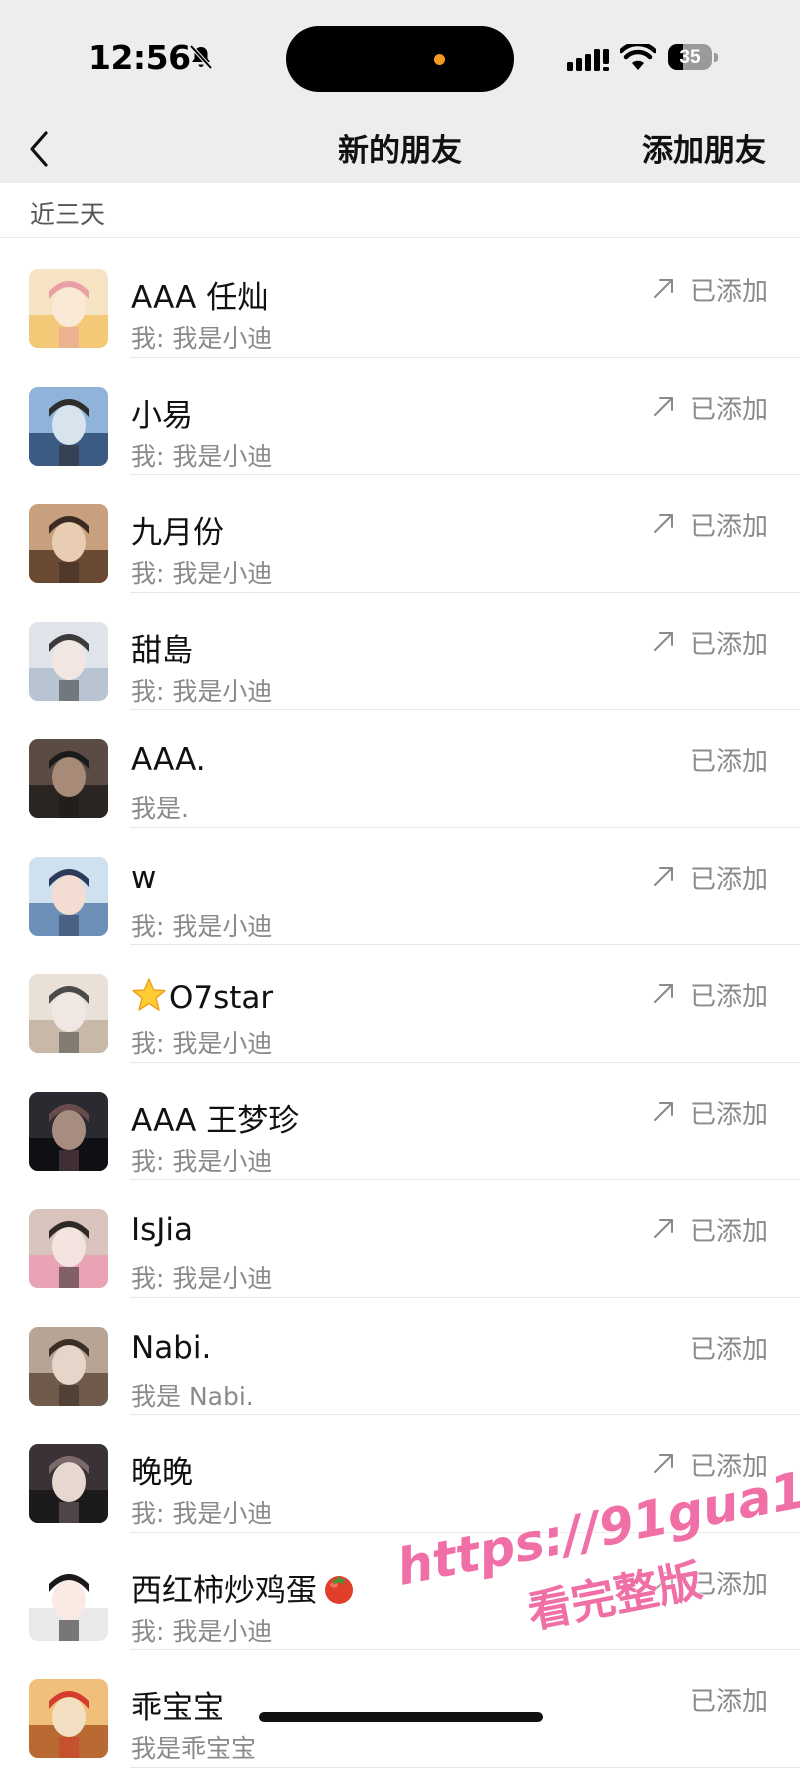 Image resolution: width=800 pixels, height=1768 pixels. What do you see at coordinates (400, 1121) in the screenshot?
I see `list-item: AAA 王梦珍我: 我是小迪 已添加` at bounding box center [400, 1121].